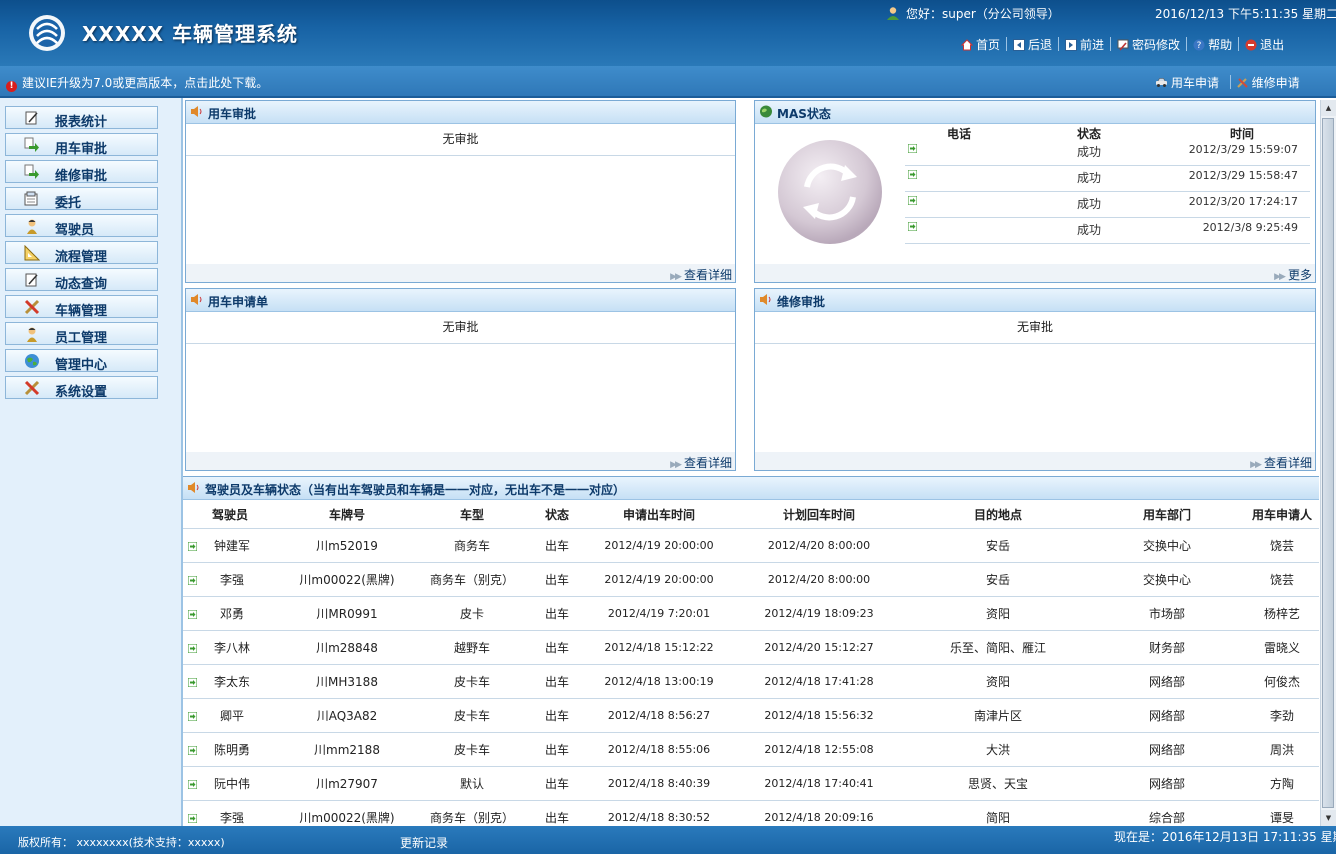 The height and width of the screenshot is (854, 1336). Describe the element at coordinates (1264, 44) in the screenshot. I see `nav-logout-button: 退出` at that location.